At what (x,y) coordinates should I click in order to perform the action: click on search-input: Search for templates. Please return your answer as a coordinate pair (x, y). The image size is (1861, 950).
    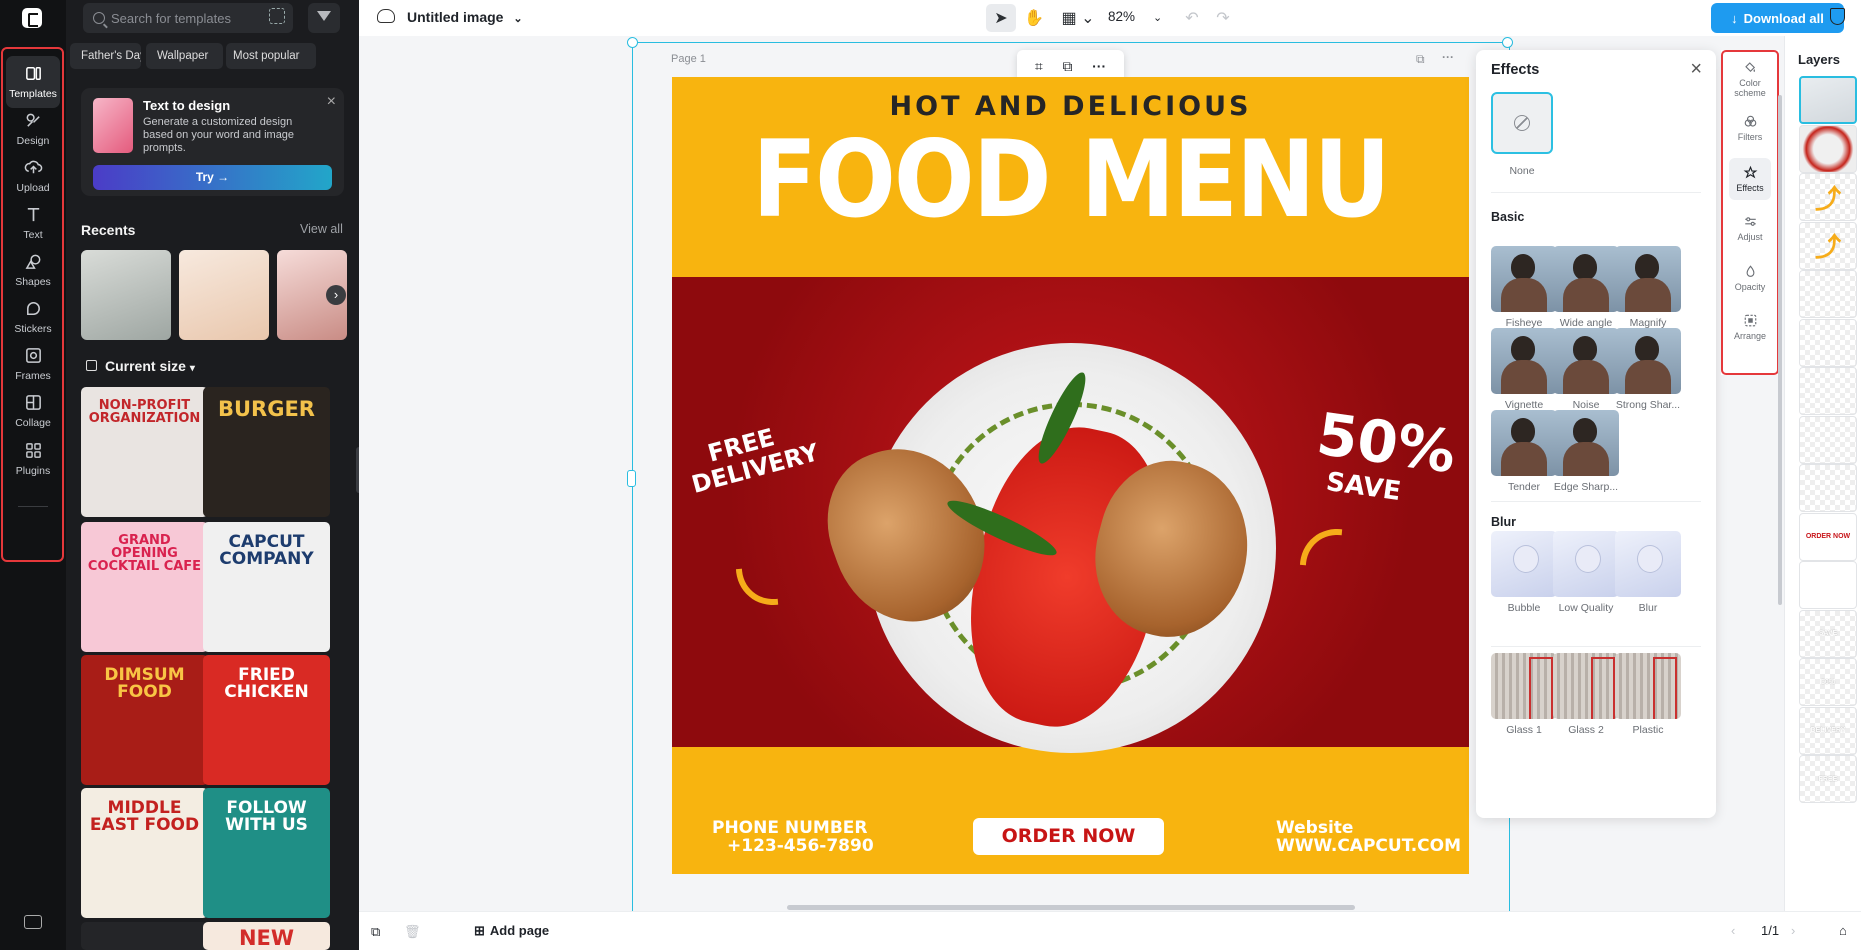
    Looking at the image, I should click on (188, 18).